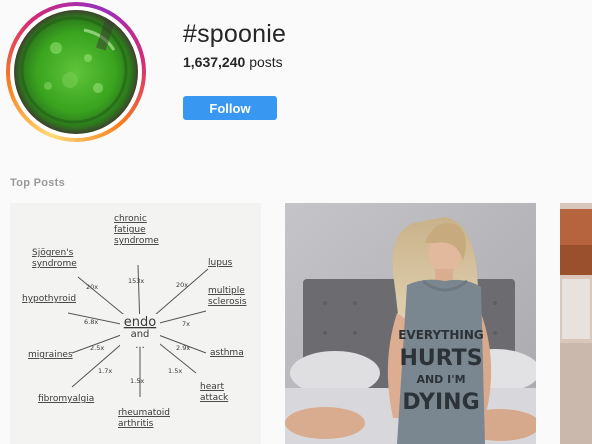 The height and width of the screenshot is (444, 592). I want to click on diagram-multiplier: 6.8x, so click(91, 322).